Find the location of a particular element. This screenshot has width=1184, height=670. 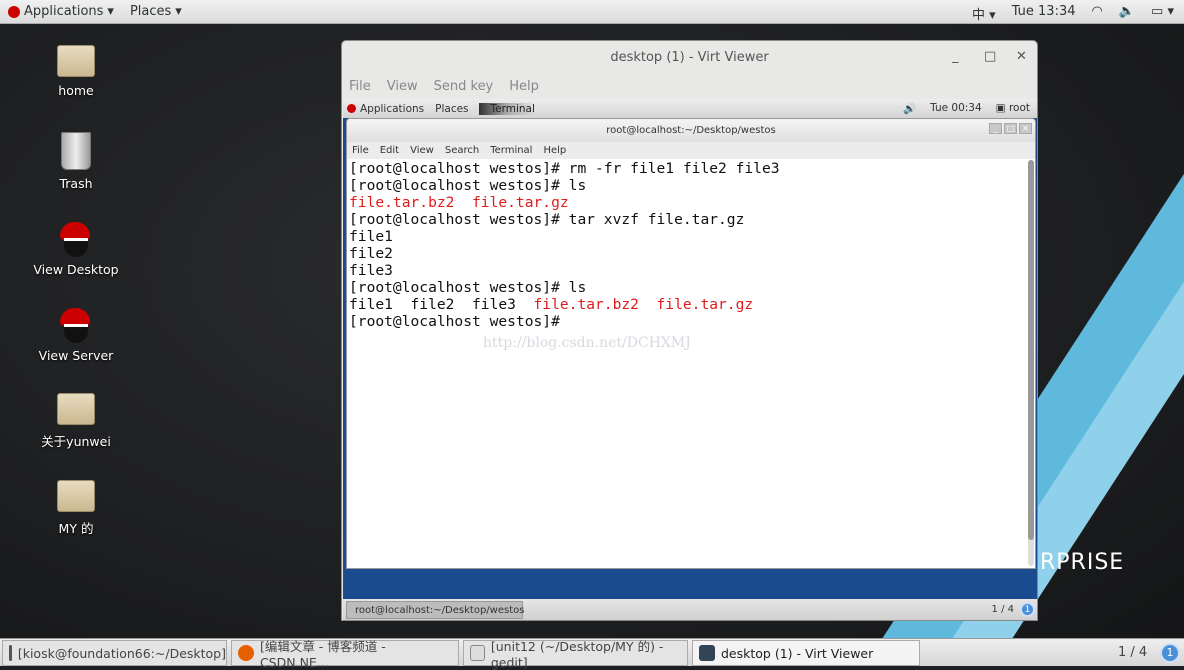

terminal-text: file1 file2 file3 is located at coordinates (441, 304).